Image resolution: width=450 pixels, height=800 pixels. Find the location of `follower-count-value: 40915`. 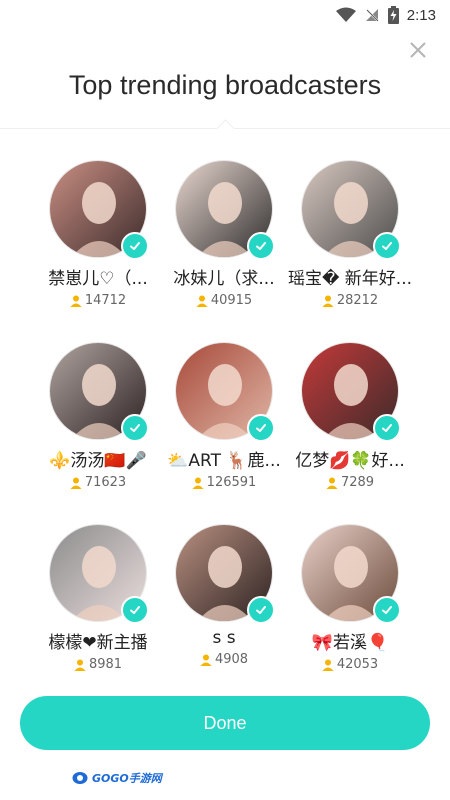

follower-count-value: 40915 is located at coordinates (231, 300).